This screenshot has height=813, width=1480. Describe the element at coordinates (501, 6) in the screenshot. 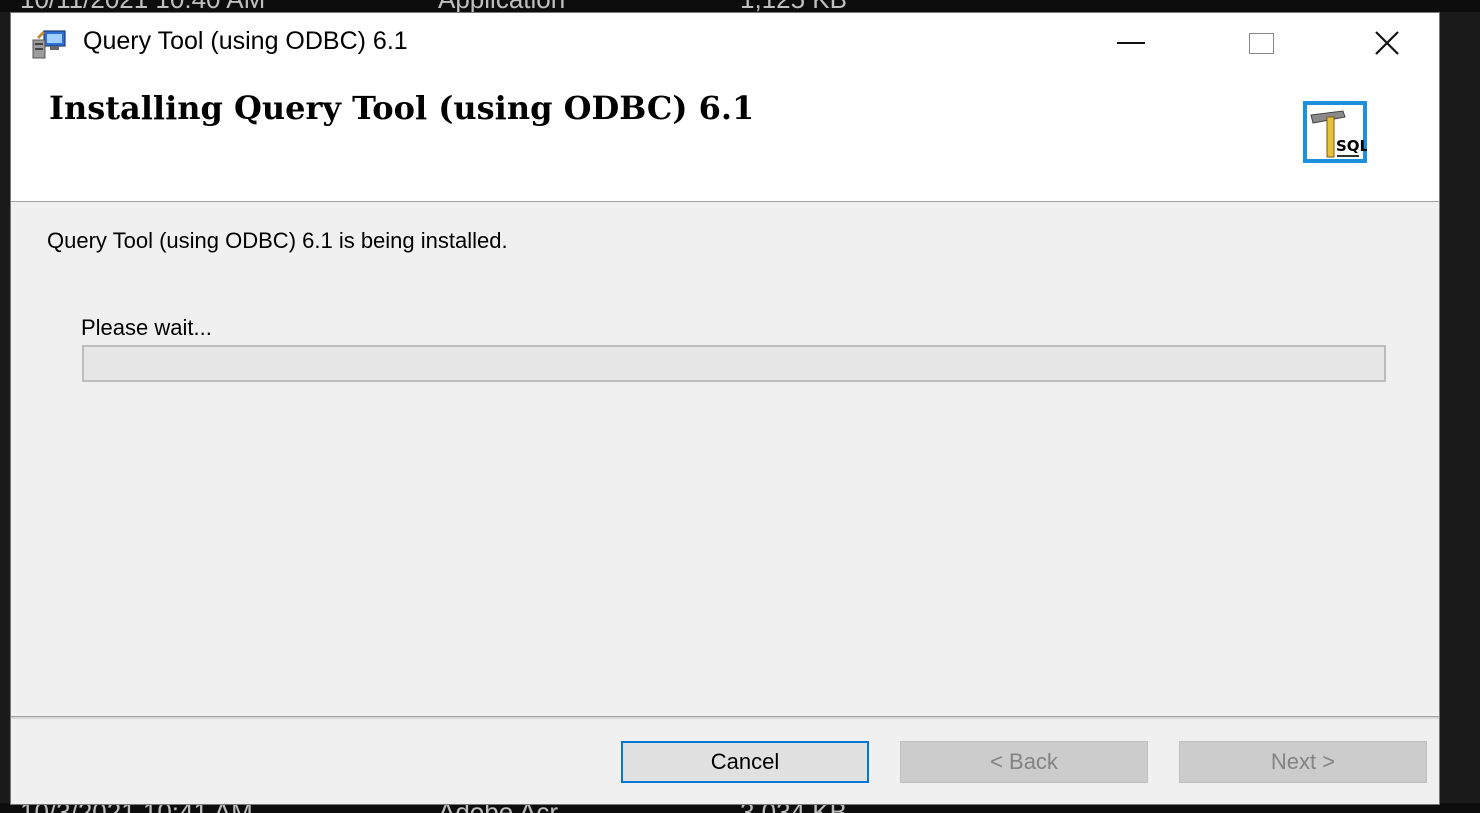

I see `background-type: Application` at that location.